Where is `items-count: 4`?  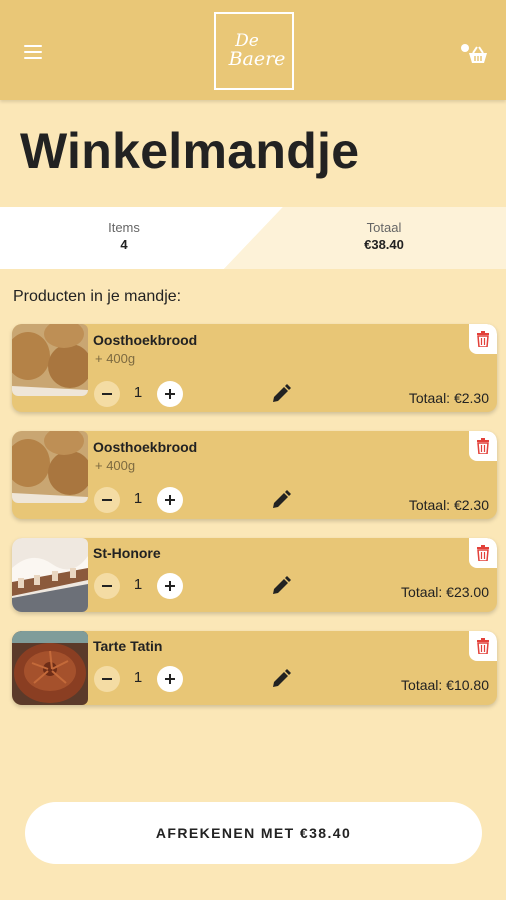
items-count: 4 is located at coordinates (124, 244).